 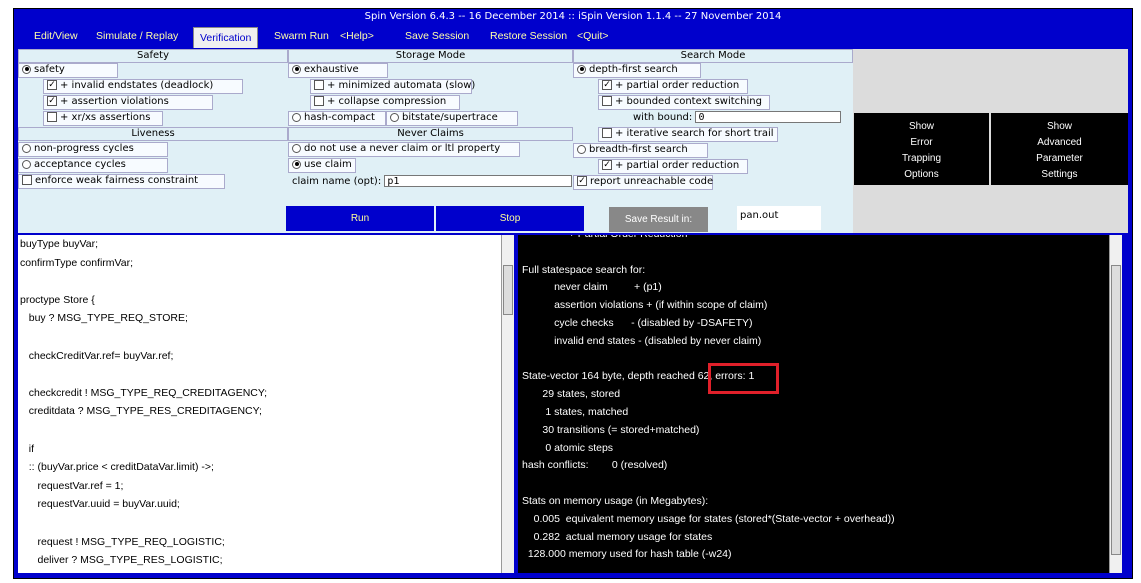 What do you see at coordinates (98, 118) in the screenshot?
I see `xr-xs-assertions-checkbox: + xr/xs assertions` at bounding box center [98, 118].